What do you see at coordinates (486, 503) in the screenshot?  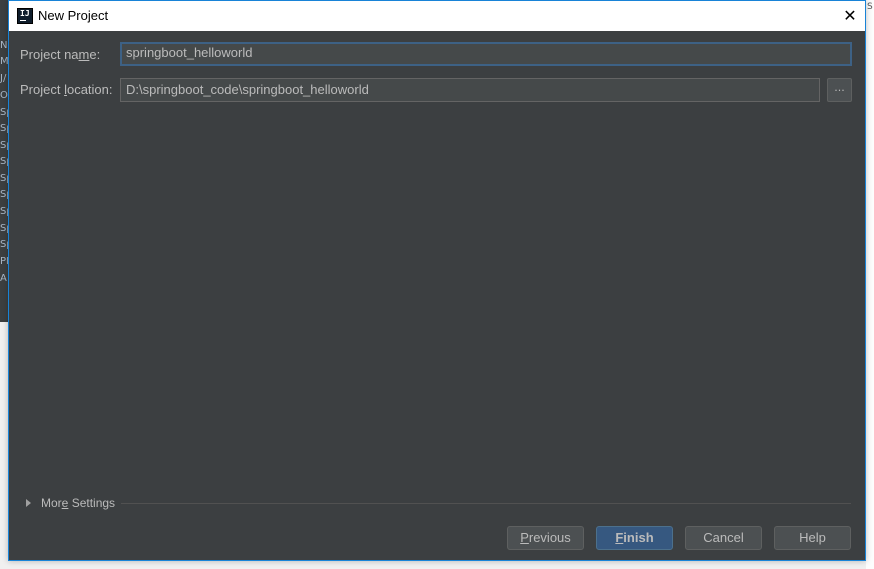 I see `settings-separator` at bounding box center [486, 503].